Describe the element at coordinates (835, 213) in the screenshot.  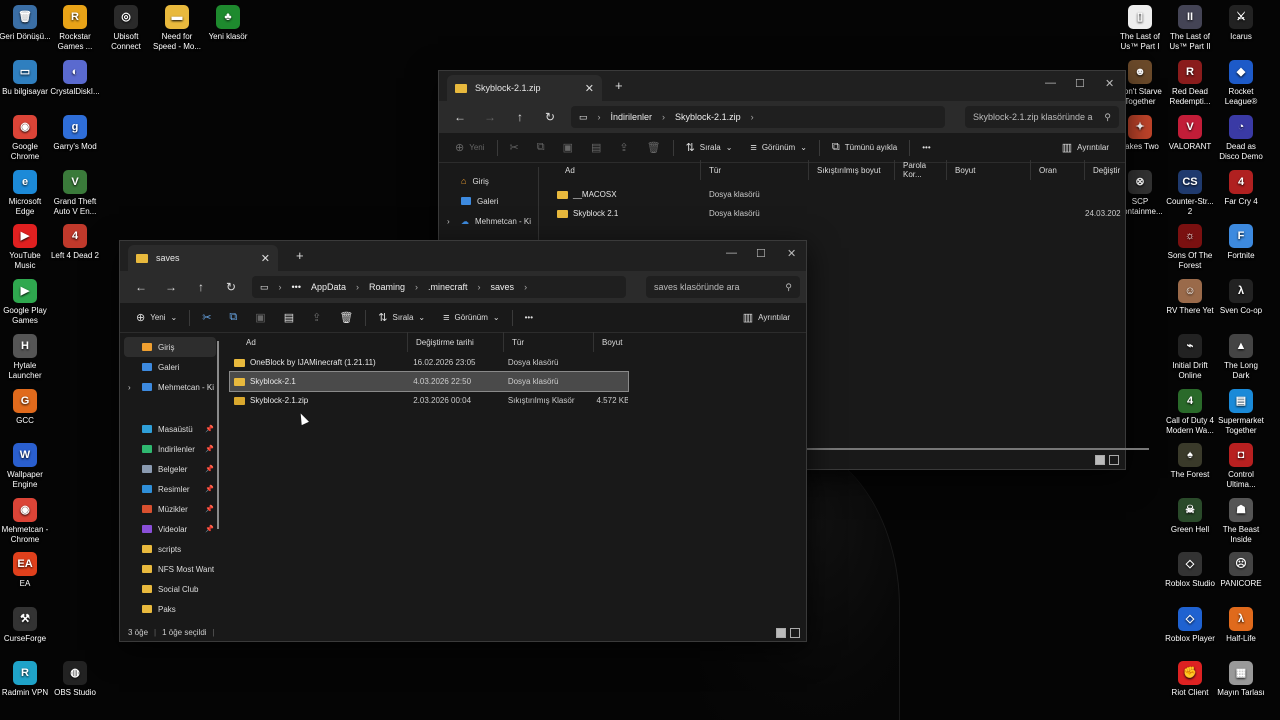
I see `list-item: Skyblock 2.1 Dosya klasörü 24.03.202` at that location.